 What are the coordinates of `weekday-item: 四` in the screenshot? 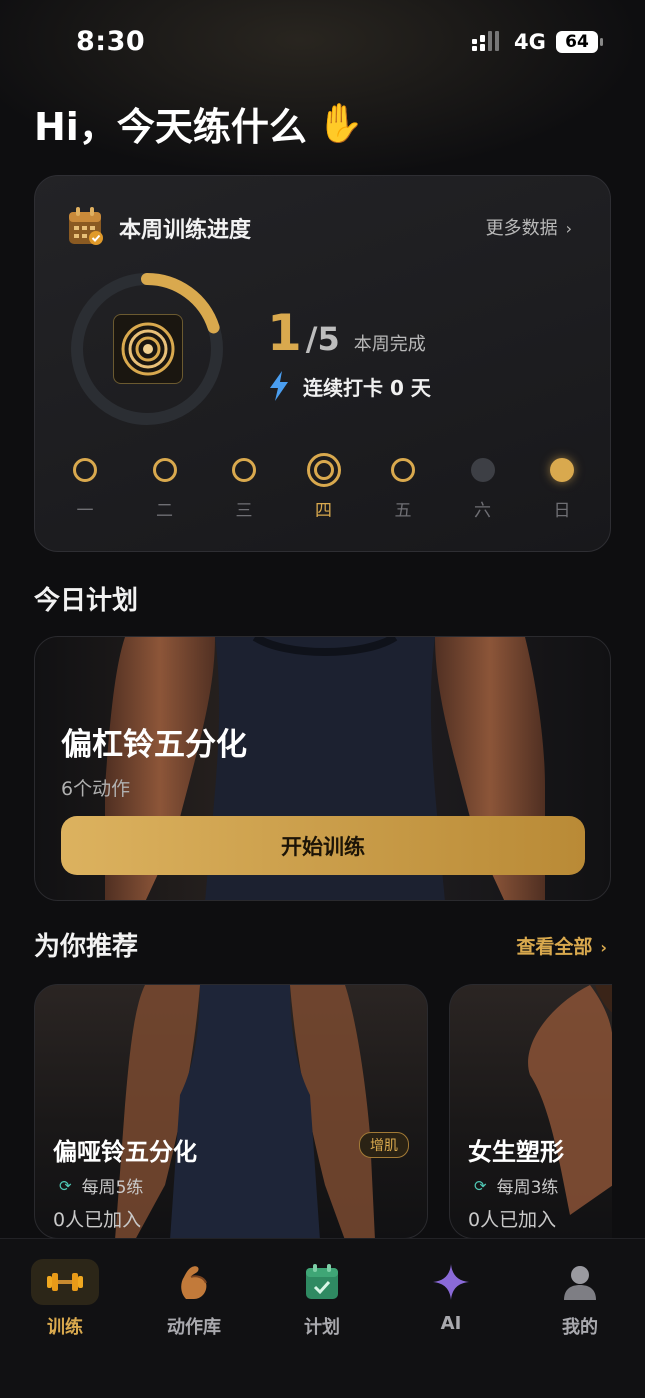 It's located at (324, 487).